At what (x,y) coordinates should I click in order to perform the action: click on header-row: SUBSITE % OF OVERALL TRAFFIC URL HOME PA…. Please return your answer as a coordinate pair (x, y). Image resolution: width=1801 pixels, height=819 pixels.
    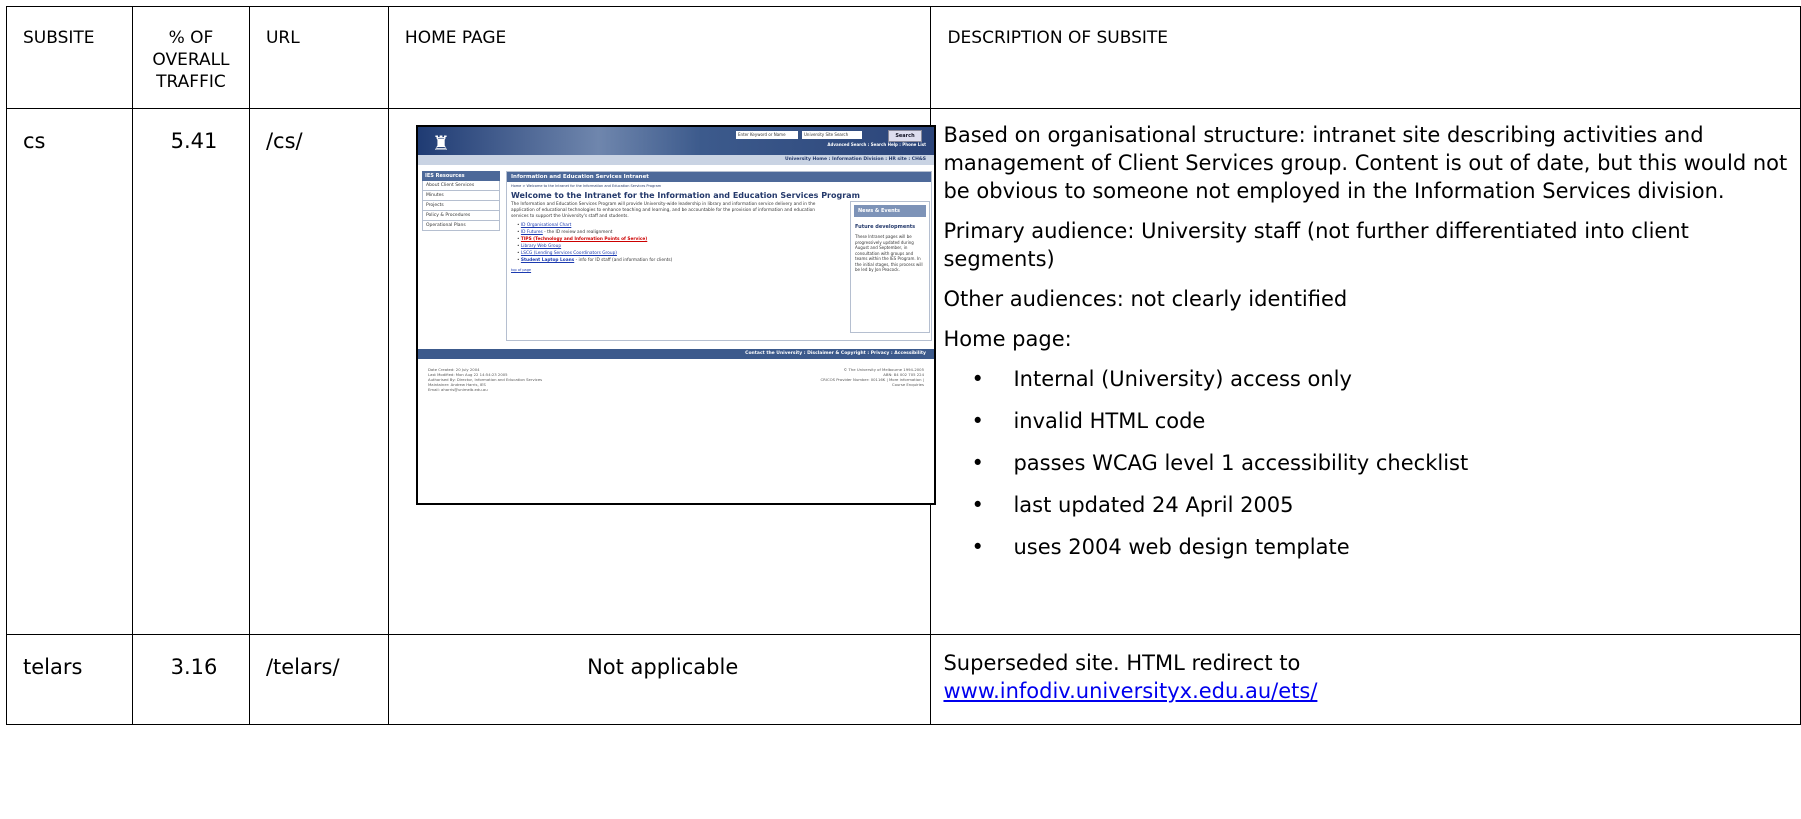
    Looking at the image, I should click on (903, 57).